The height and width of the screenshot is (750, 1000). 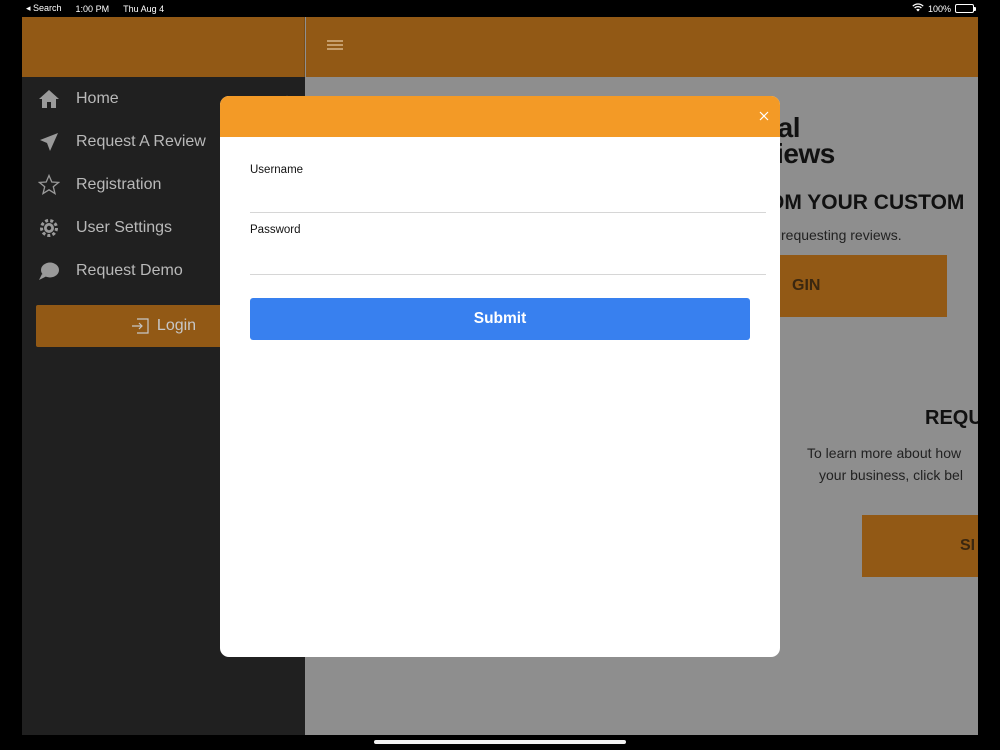 What do you see at coordinates (500, 8) in the screenshot?
I see `status-bar: ◂ Search 1:00 PM Thu Aug 4 100%` at bounding box center [500, 8].